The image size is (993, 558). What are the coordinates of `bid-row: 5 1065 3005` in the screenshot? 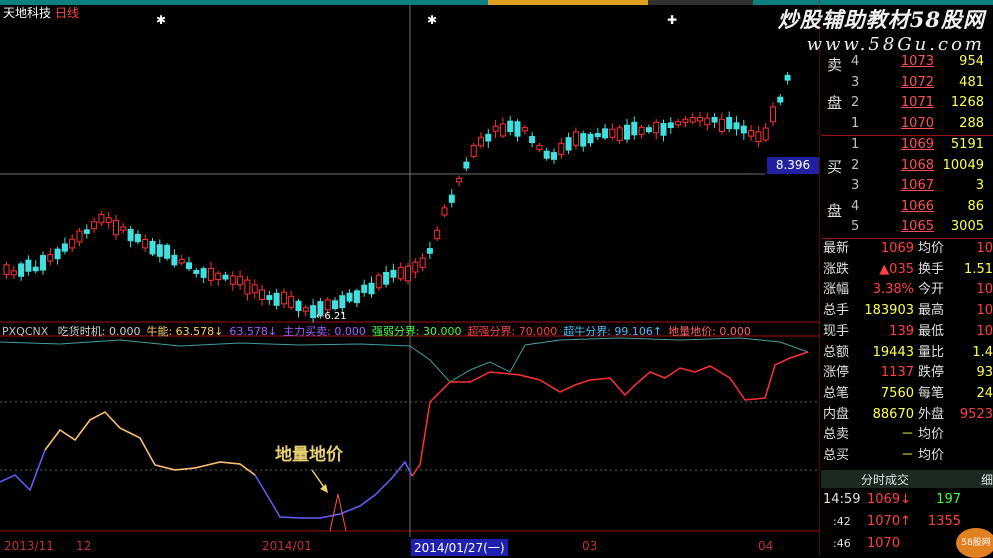 It's located at (907, 227).